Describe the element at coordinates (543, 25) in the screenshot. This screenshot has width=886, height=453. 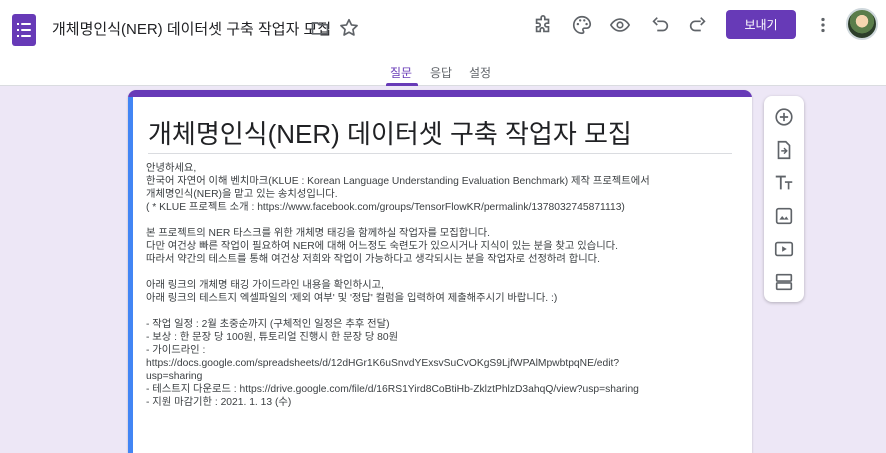
I see `addon-icon` at that location.